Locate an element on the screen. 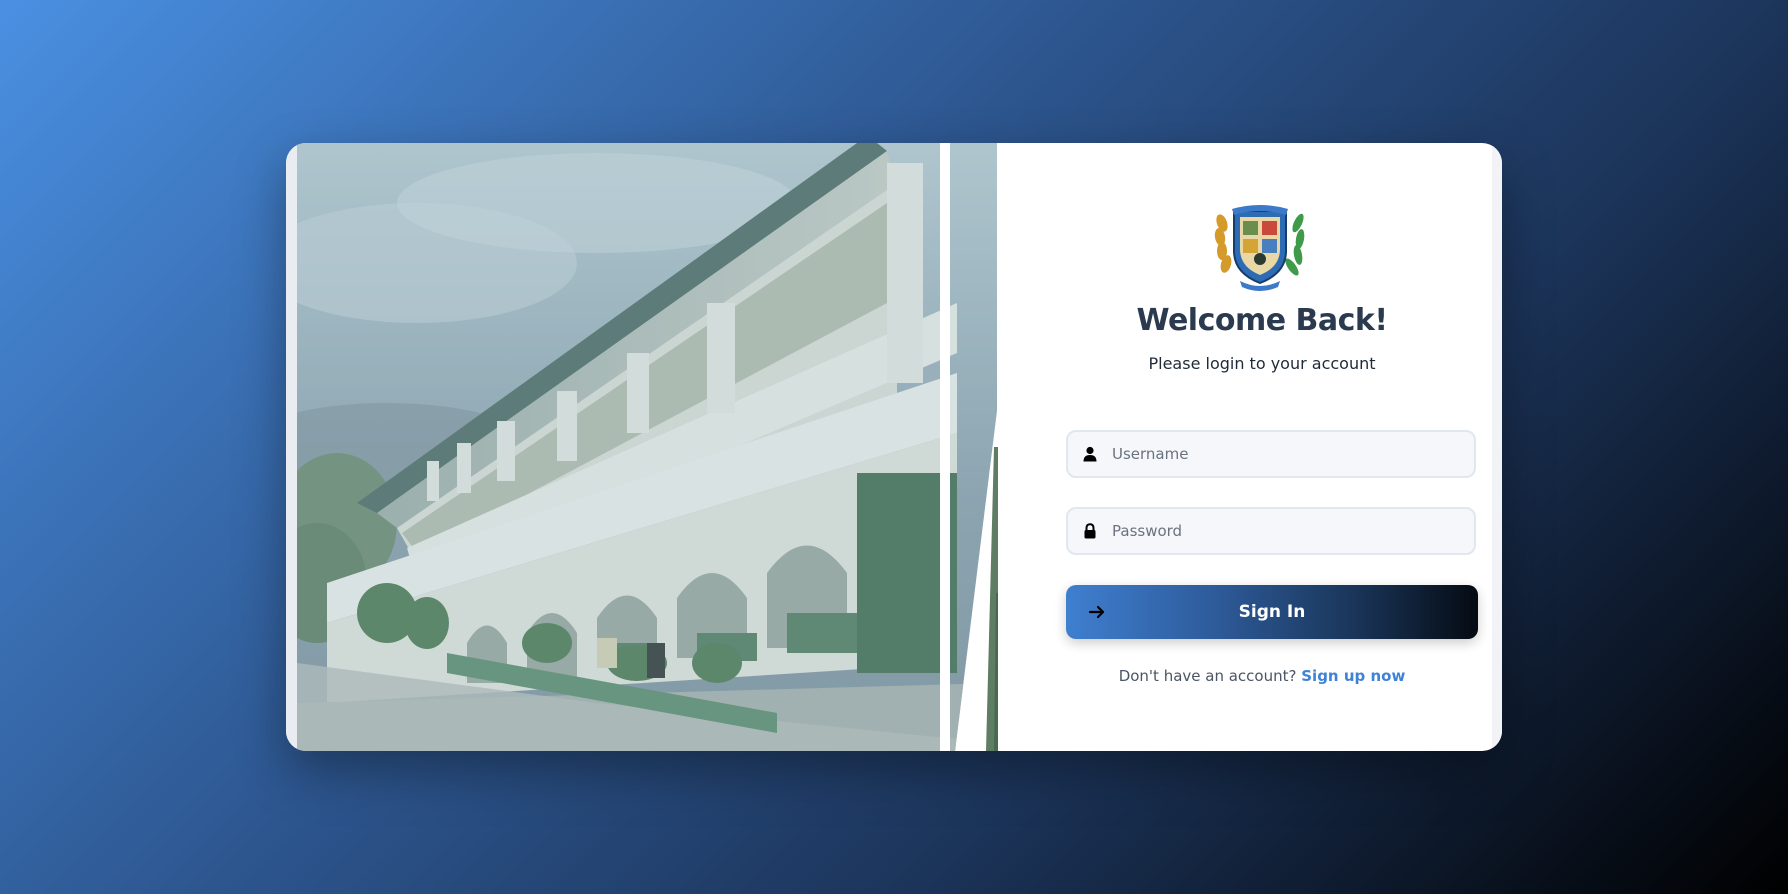 This screenshot has height=894, width=1788. username-field is located at coordinates (1271, 454).